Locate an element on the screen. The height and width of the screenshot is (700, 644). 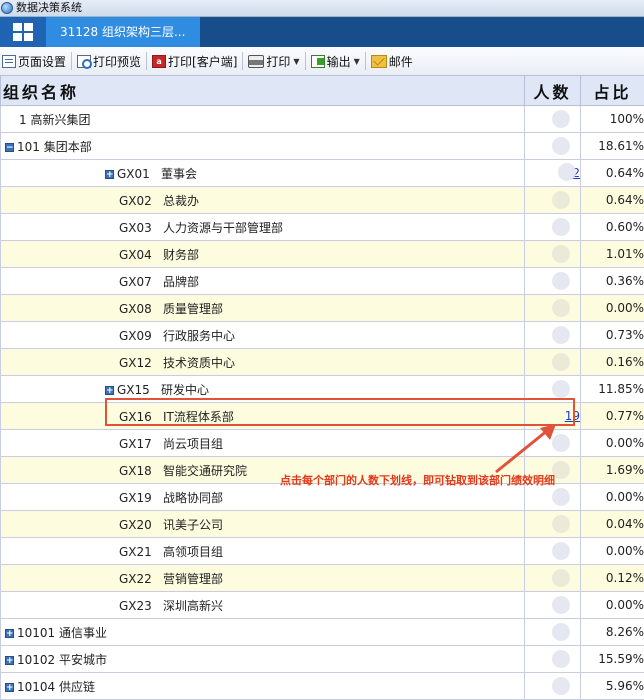
print-button: 打印 ▼ is located at coordinates (273, 61).